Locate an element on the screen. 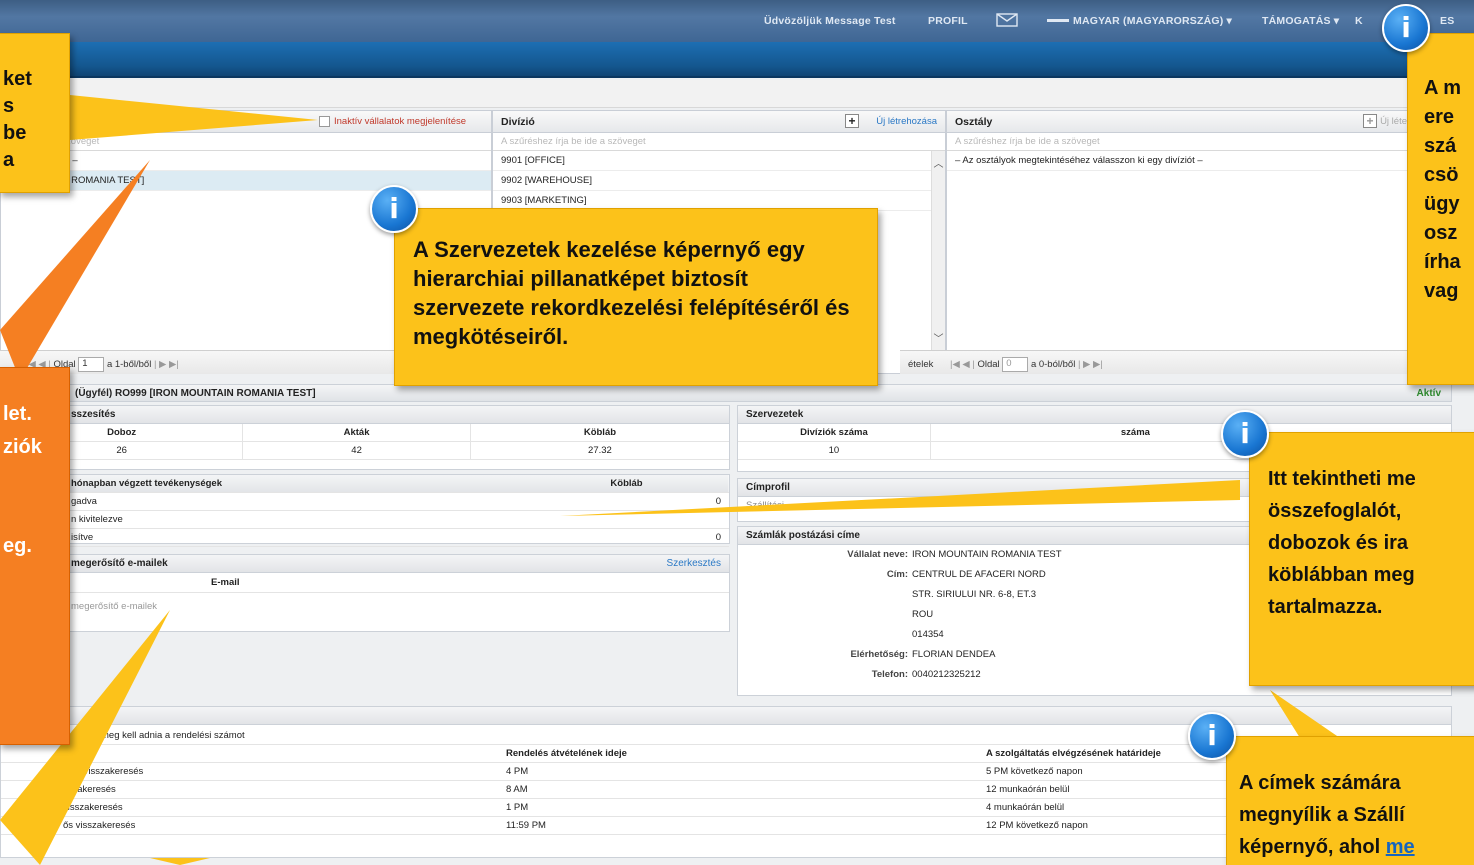  callout-line: írha is located at coordinates (1442, 262).